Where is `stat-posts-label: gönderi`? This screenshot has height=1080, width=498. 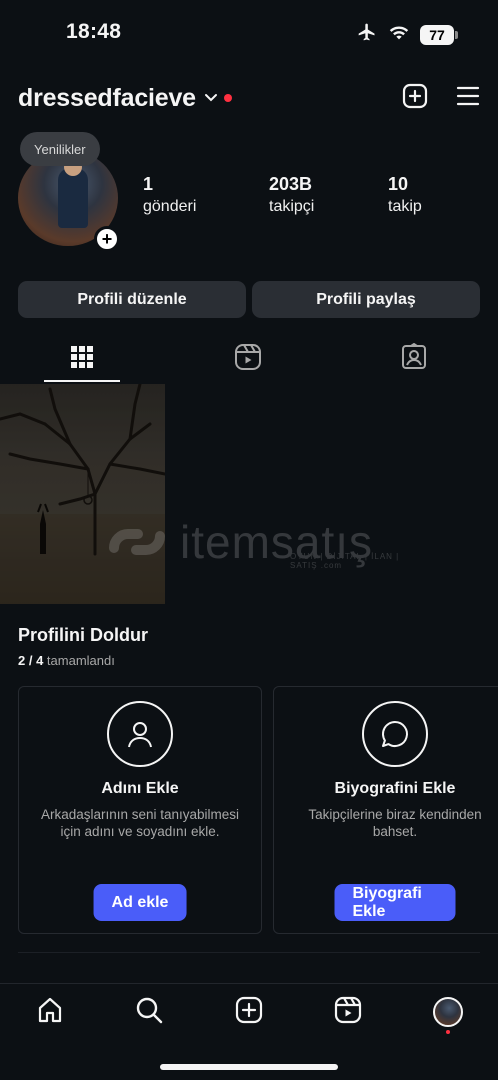 stat-posts-label: gönderi is located at coordinates (170, 206).